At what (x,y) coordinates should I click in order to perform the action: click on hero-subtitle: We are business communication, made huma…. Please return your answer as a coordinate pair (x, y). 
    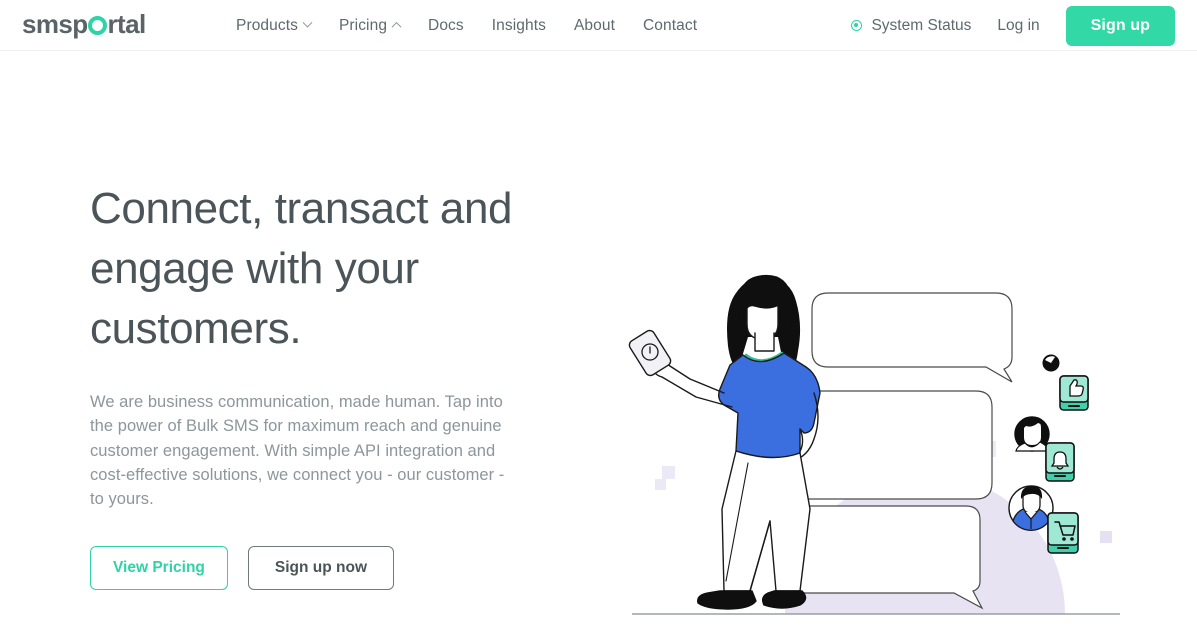
    Looking at the image, I should click on (297, 451).